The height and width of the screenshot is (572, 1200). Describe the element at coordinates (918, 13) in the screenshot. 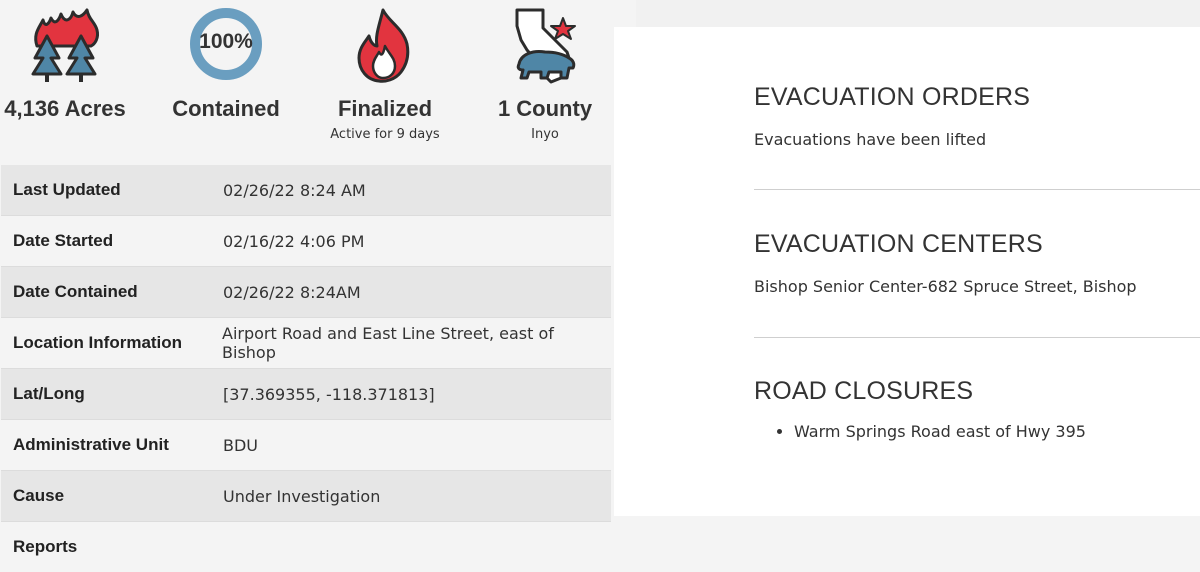

I see `top-strip` at that location.